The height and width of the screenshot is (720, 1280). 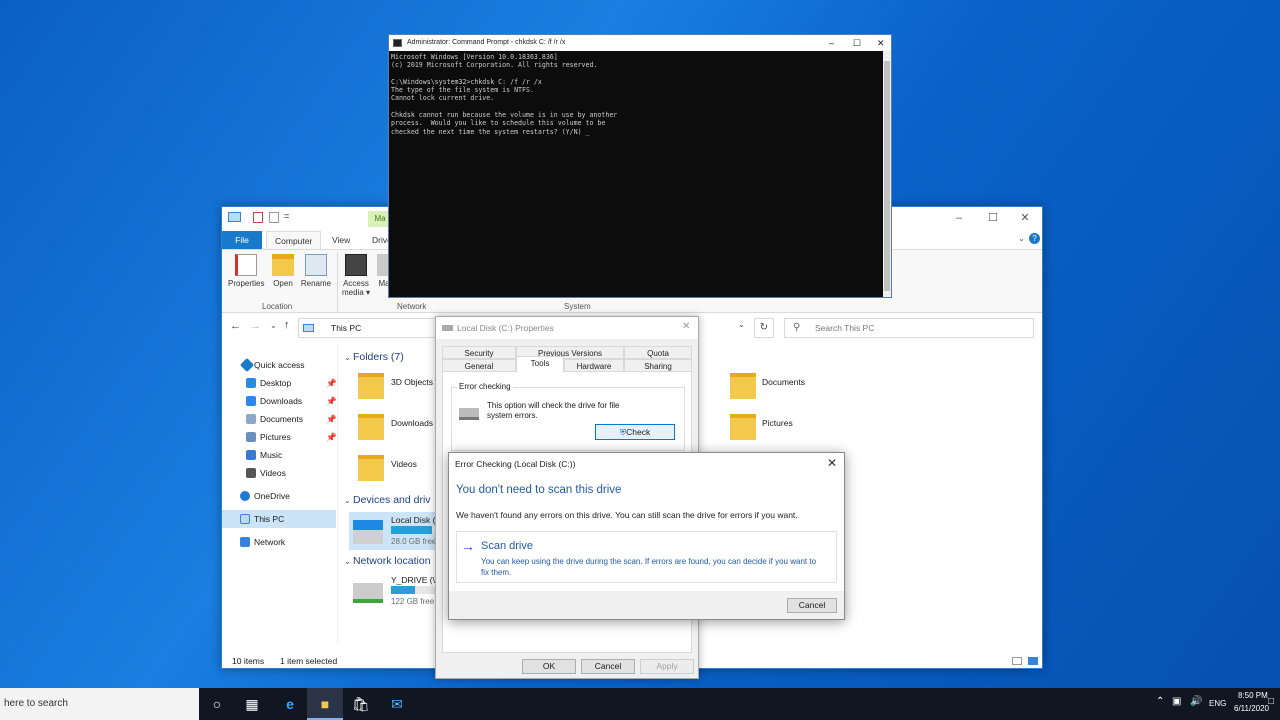 What do you see at coordinates (287, 325) in the screenshot?
I see `up-arrow-icon: ↑` at bounding box center [287, 325].